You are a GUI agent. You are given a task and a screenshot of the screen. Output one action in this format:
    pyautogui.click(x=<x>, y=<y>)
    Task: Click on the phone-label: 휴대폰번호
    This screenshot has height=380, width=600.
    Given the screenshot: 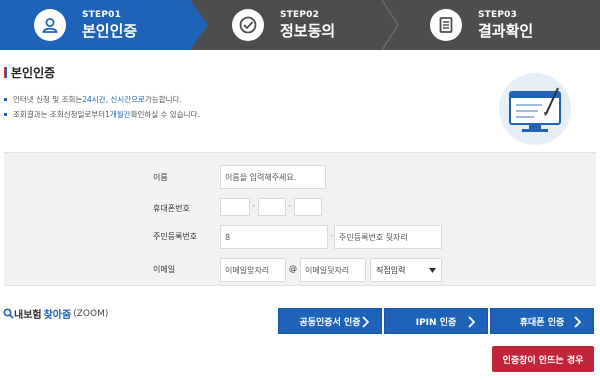 What is the action you would take?
    pyautogui.click(x=171, y=208)
    